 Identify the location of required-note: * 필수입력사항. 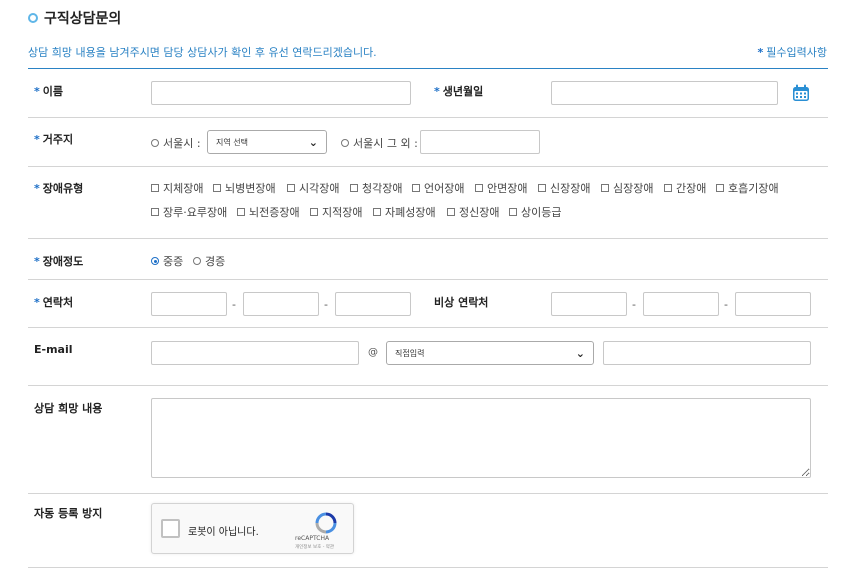
(793, 52).